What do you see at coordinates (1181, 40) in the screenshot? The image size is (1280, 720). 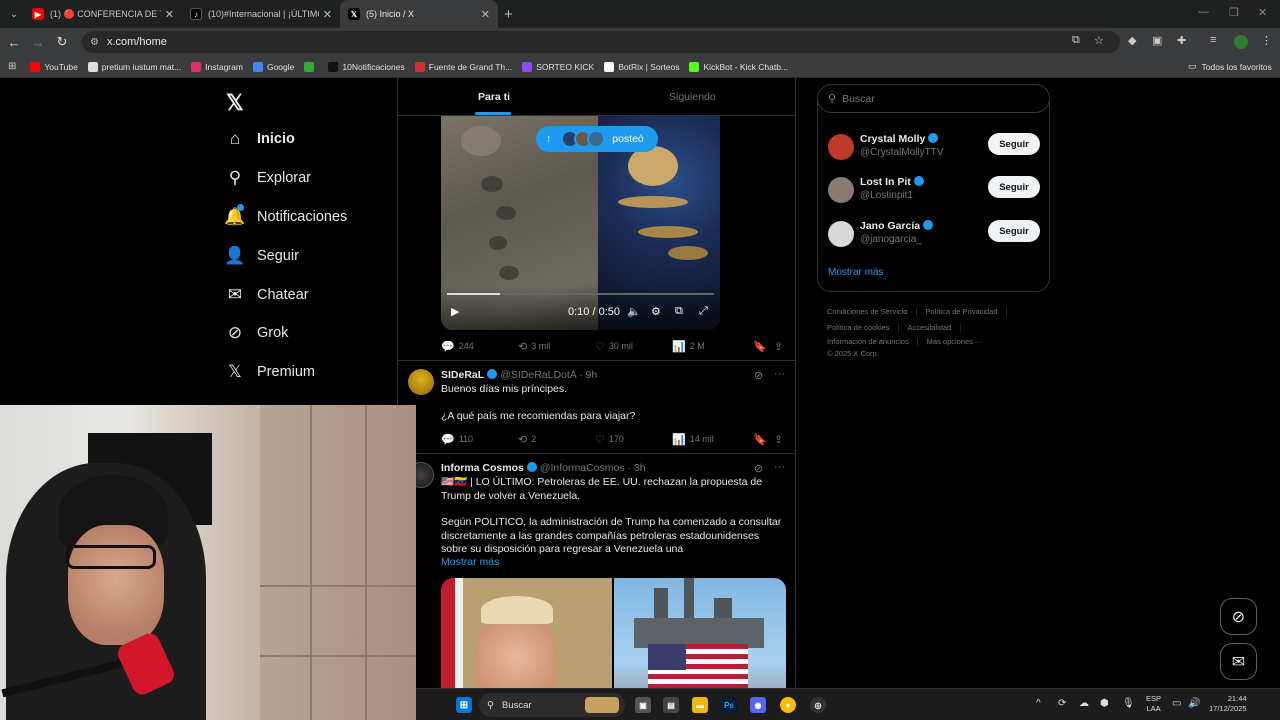 I see `extensions-puzzle-icon: ✚` at bounding box center [1181, 40].